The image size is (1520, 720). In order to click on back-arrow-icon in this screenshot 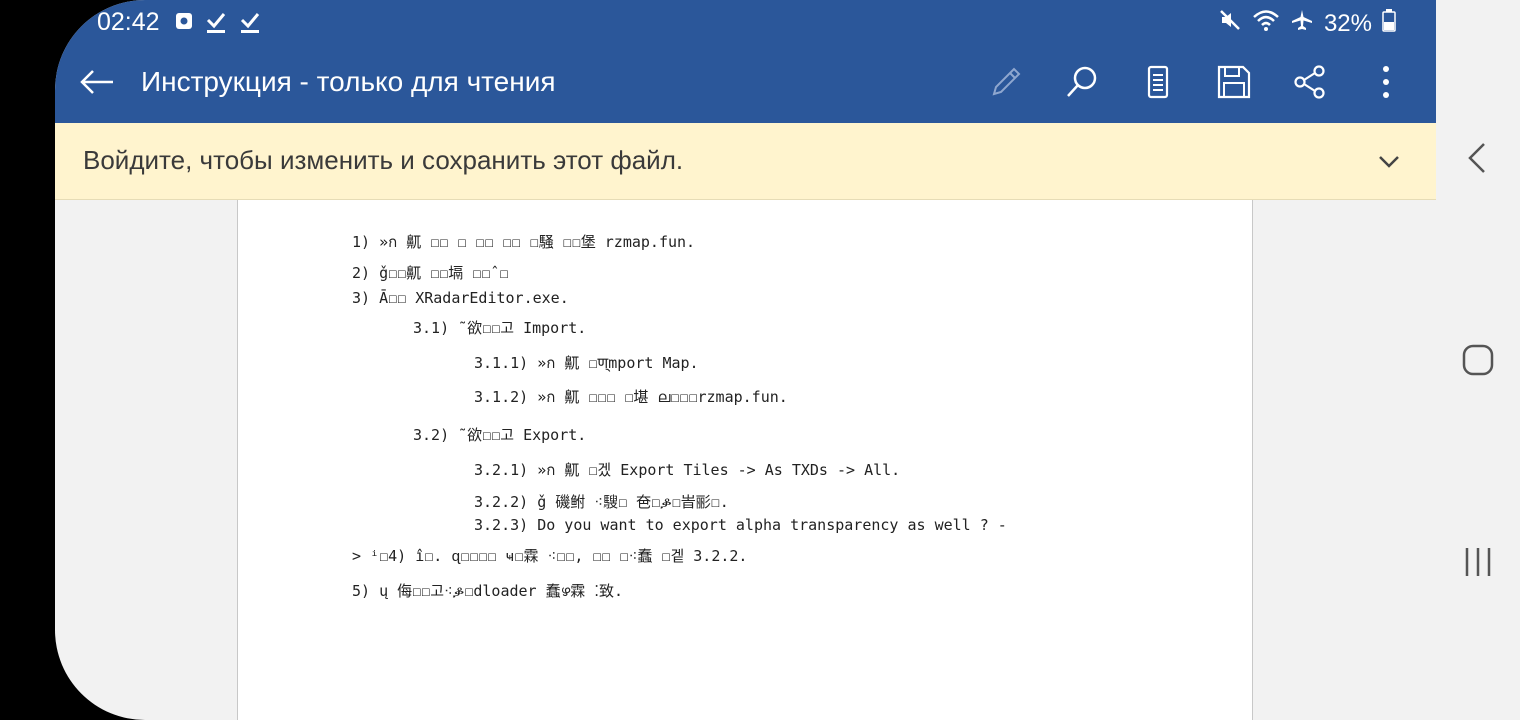, I will do `click(96, 82)`.